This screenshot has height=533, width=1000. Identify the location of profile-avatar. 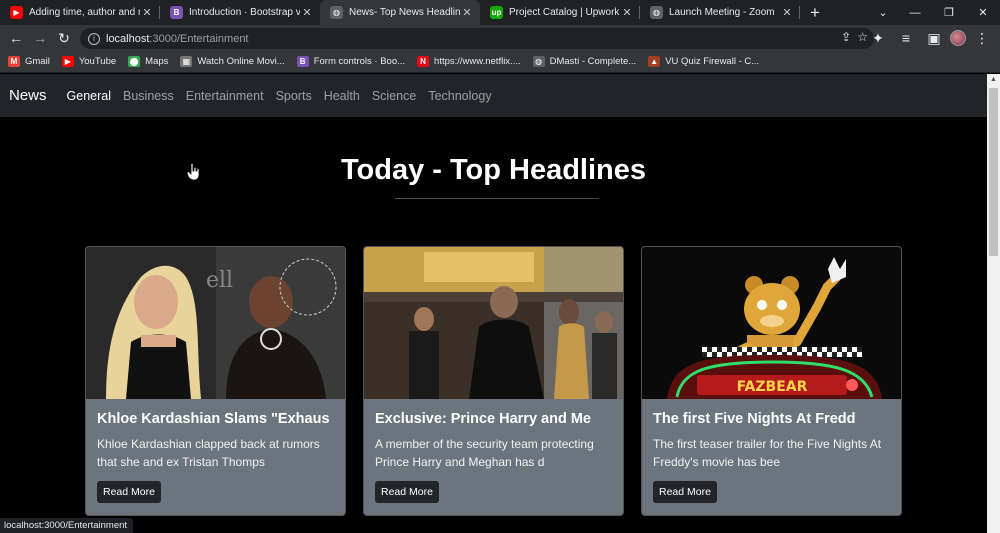
(958, 38).